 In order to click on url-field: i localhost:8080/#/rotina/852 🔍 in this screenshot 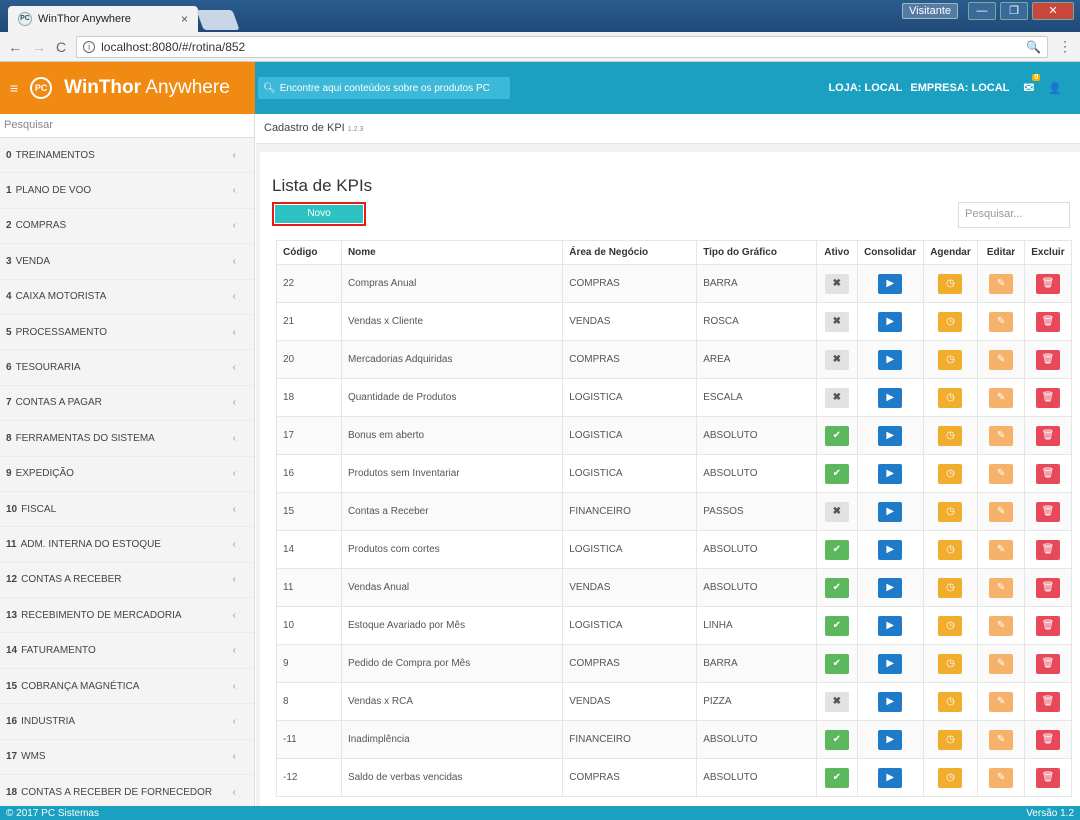, I will do `click(562, 46)`.